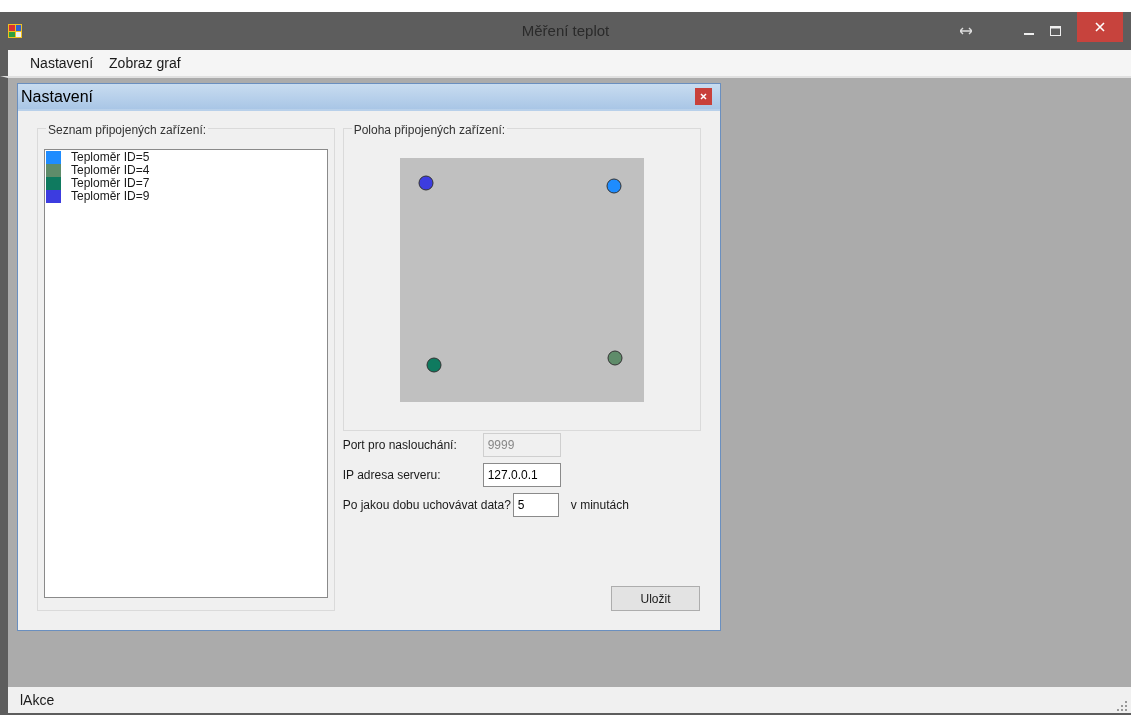  What do you see at coordinates (966, 31) in the screenshot?
I see `resize-arrows-icon` at bounding box center [966, 31].